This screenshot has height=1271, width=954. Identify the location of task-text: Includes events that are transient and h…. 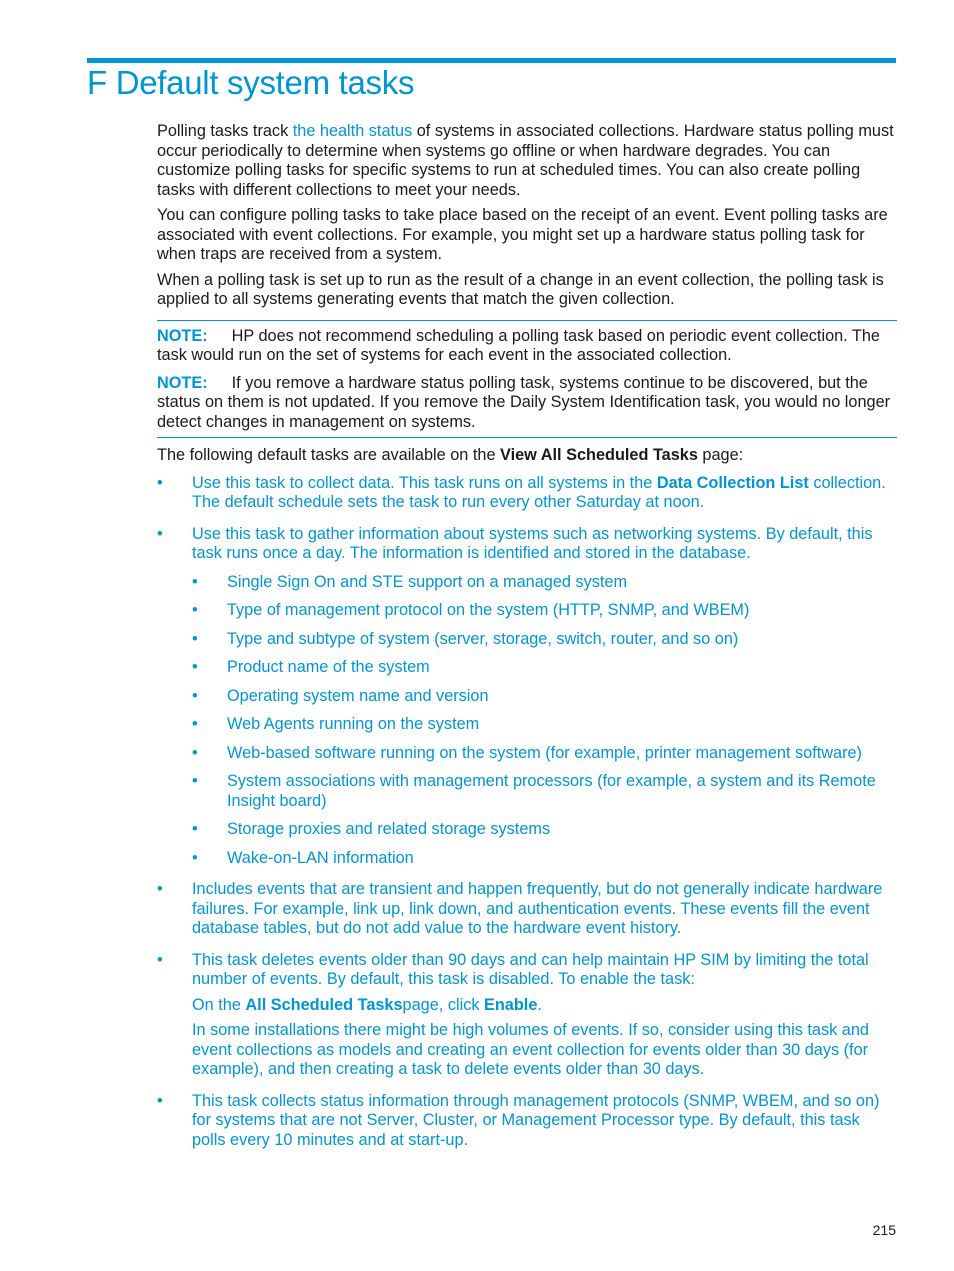
(537, 908).